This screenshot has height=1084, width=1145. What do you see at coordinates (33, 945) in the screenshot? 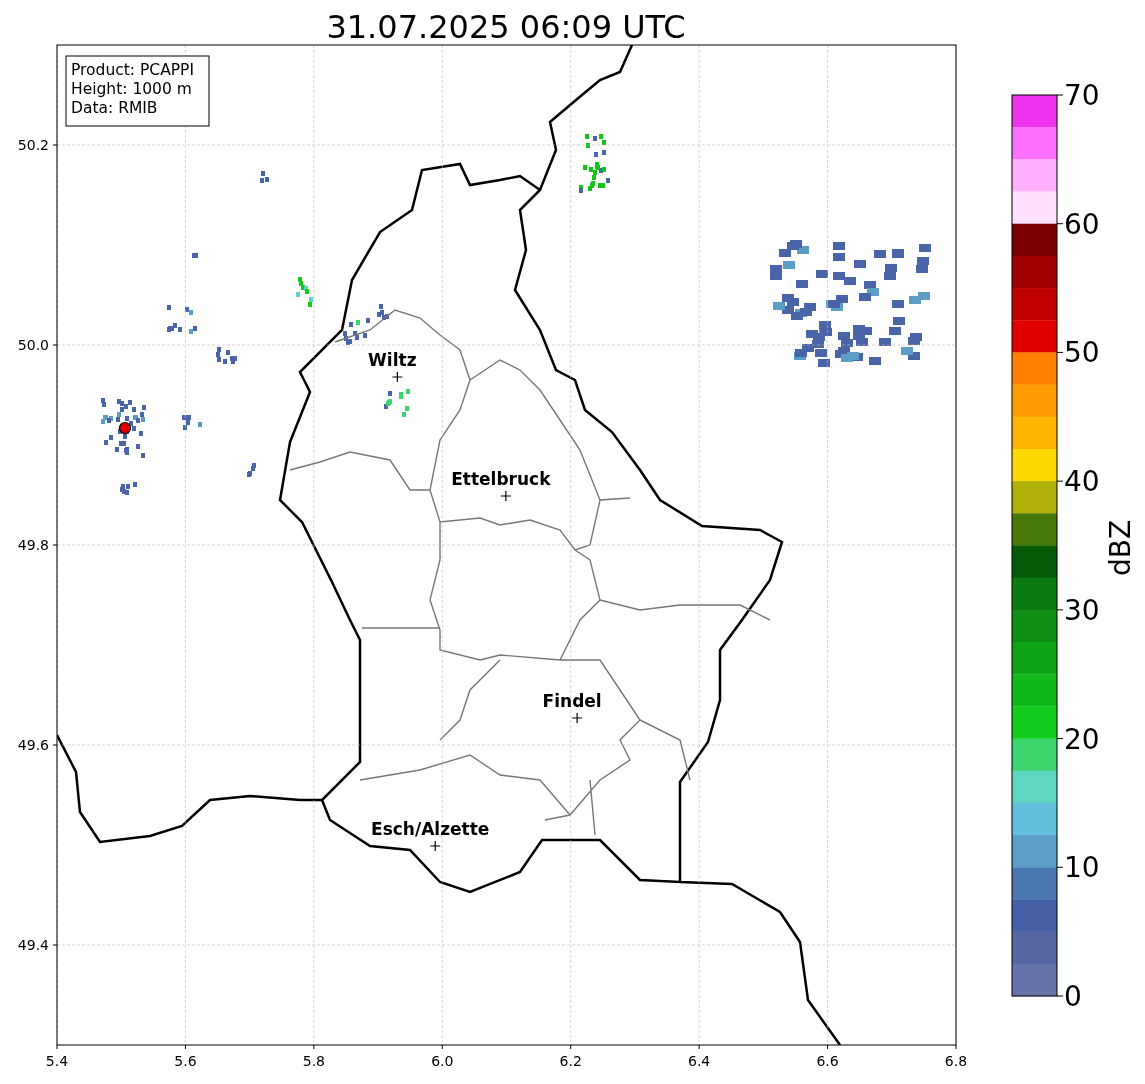
I see `axis-tick-label: 49.4` at bounding box center [33, 945].